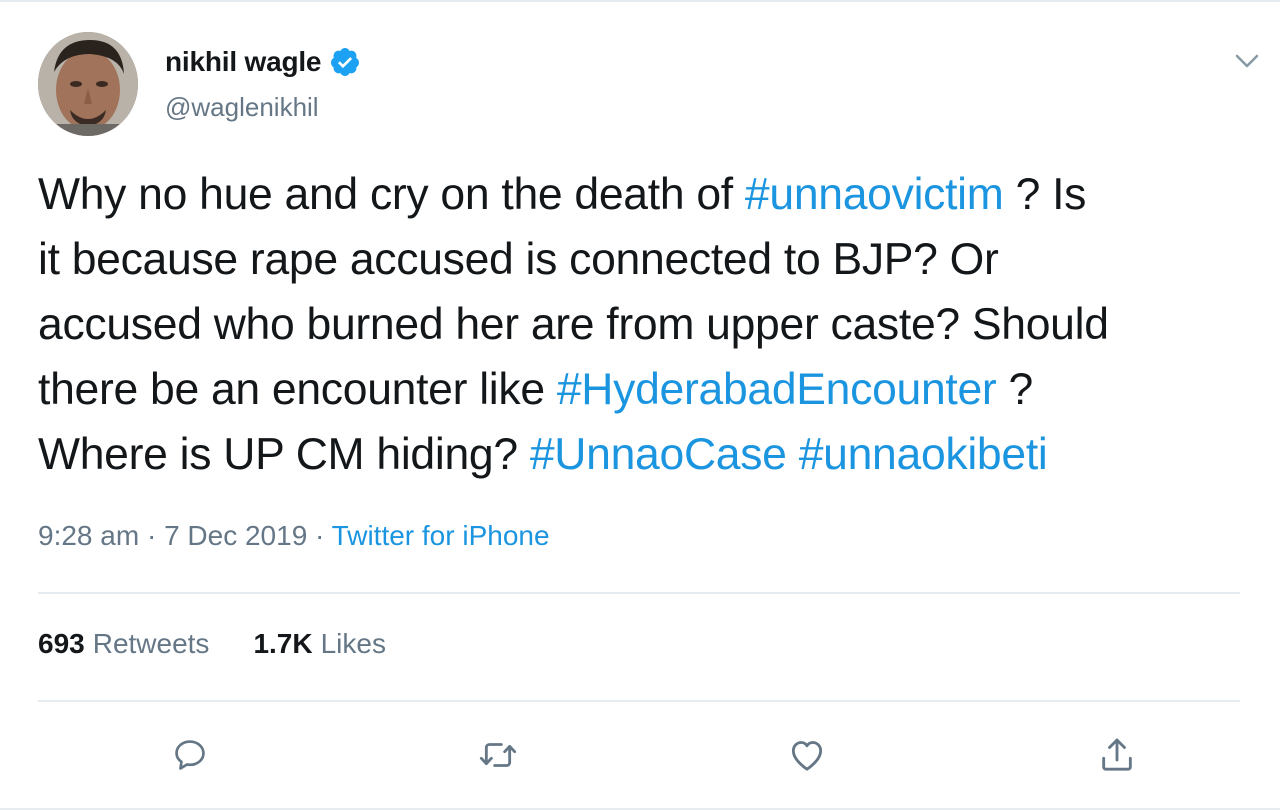 The height and width of the screenshot is (810, 1280). I want to click on retweets-count: 693, so click(61, 643).